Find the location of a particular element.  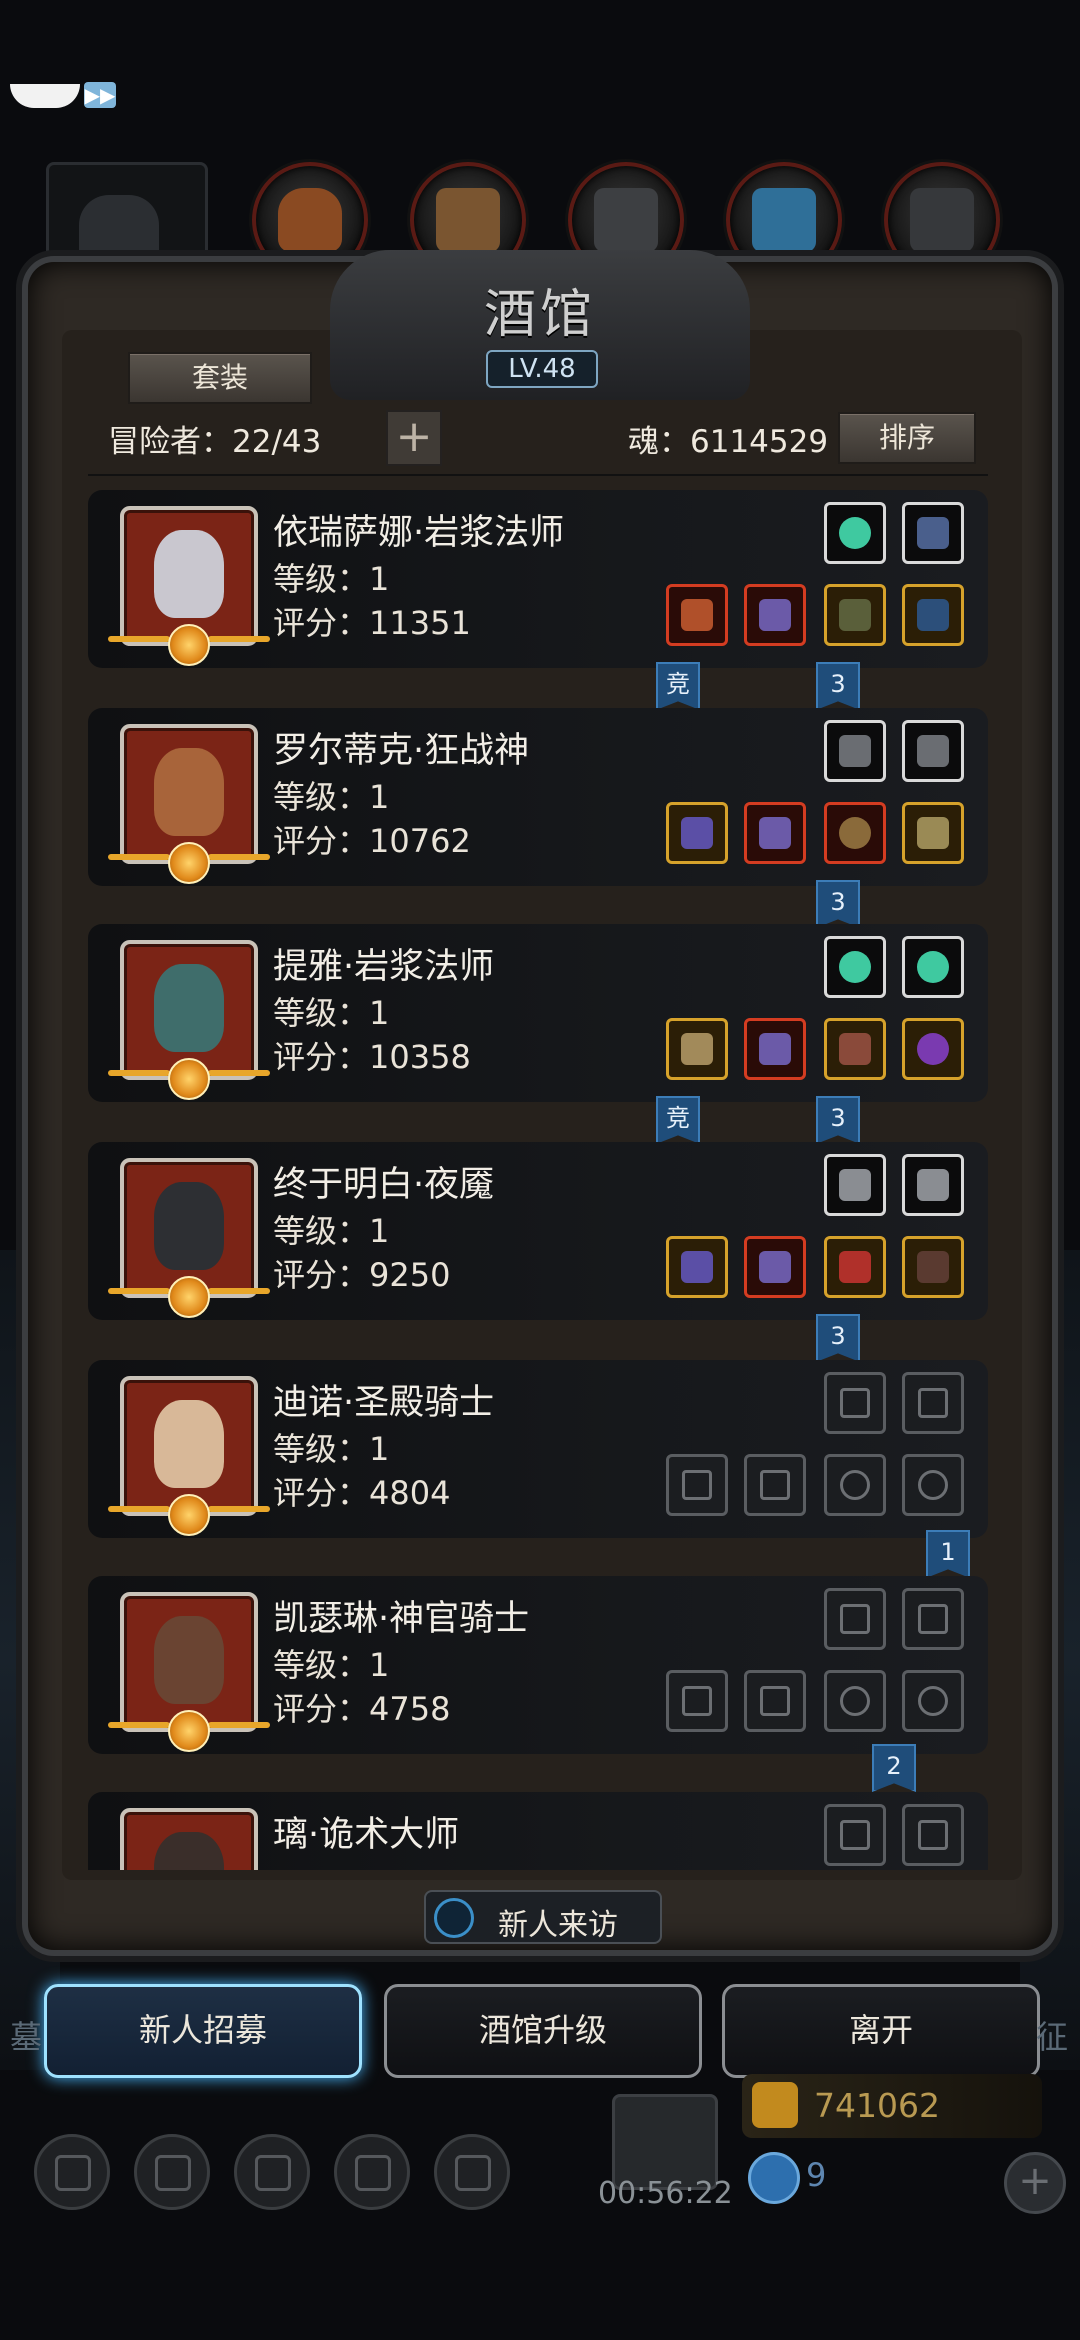

hero-face is located at coordinates (189, 792).